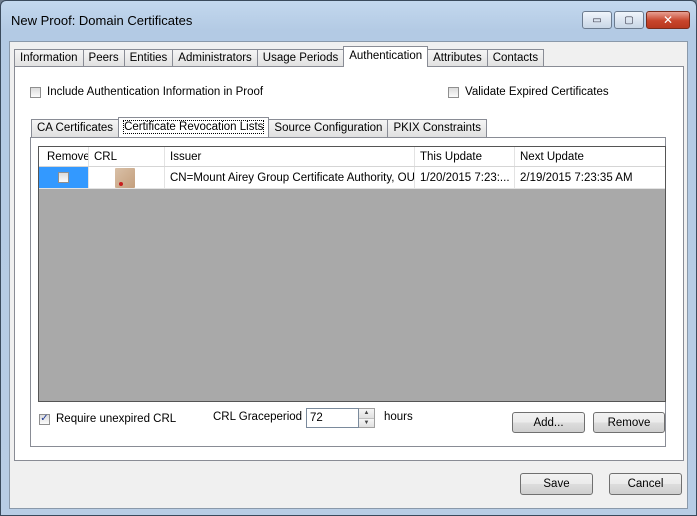 The image size is (697, 516). What do you see at coordinates (398, 417) in the screenshot?
I see `grace-period-unit: hours` at bounding box center [398, 417].